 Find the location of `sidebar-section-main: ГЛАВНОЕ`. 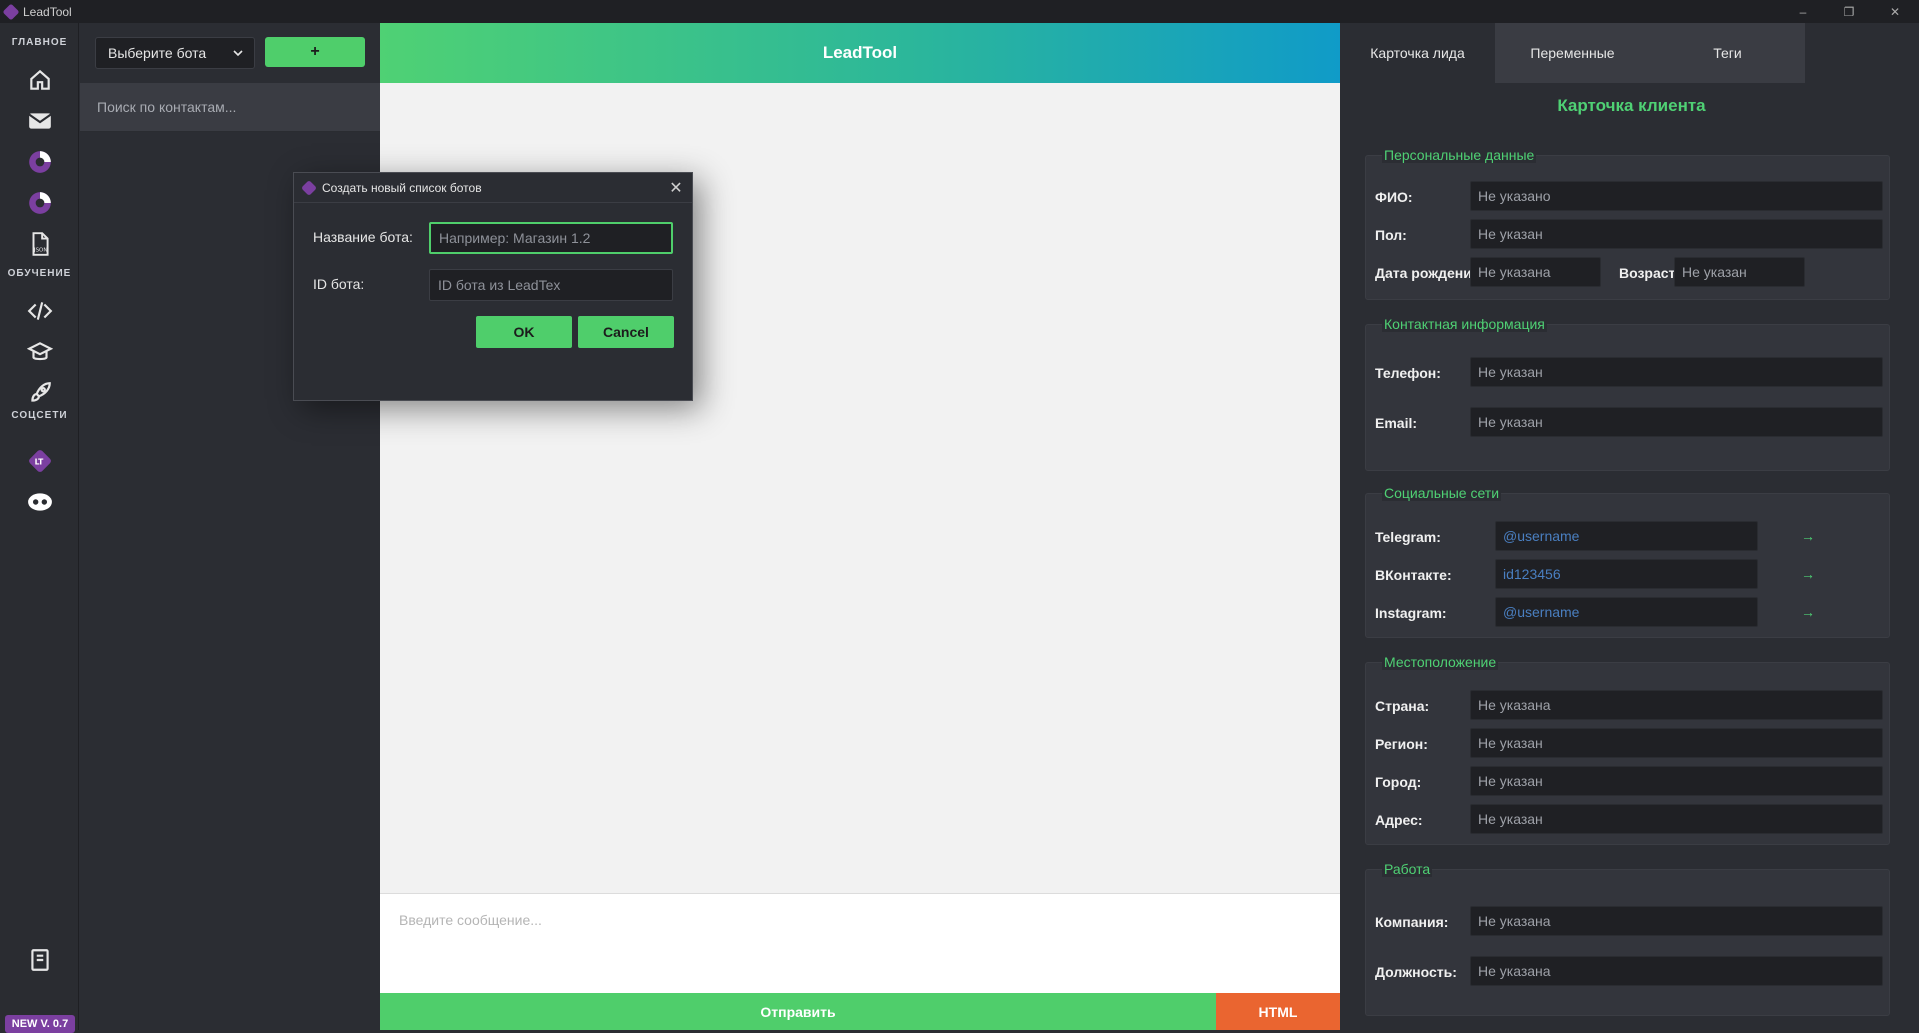

sidebar-section-main: ГЛАВНОЕ is located at coordinates (39, 42).